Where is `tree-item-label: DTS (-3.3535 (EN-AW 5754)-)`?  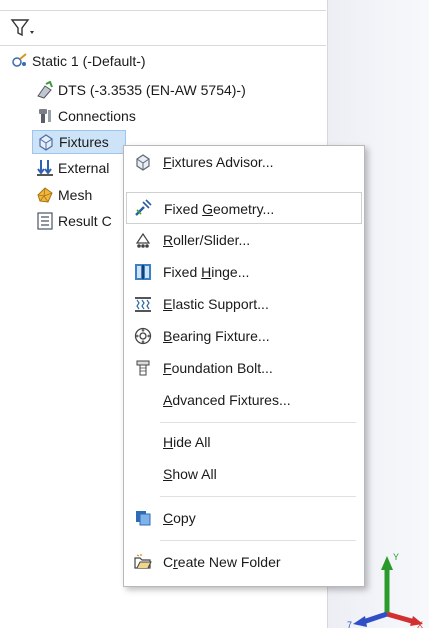 tree-item-label: DTS (-3.3535 (EN-AW 5754)-) is located at coordinates (152, 90).